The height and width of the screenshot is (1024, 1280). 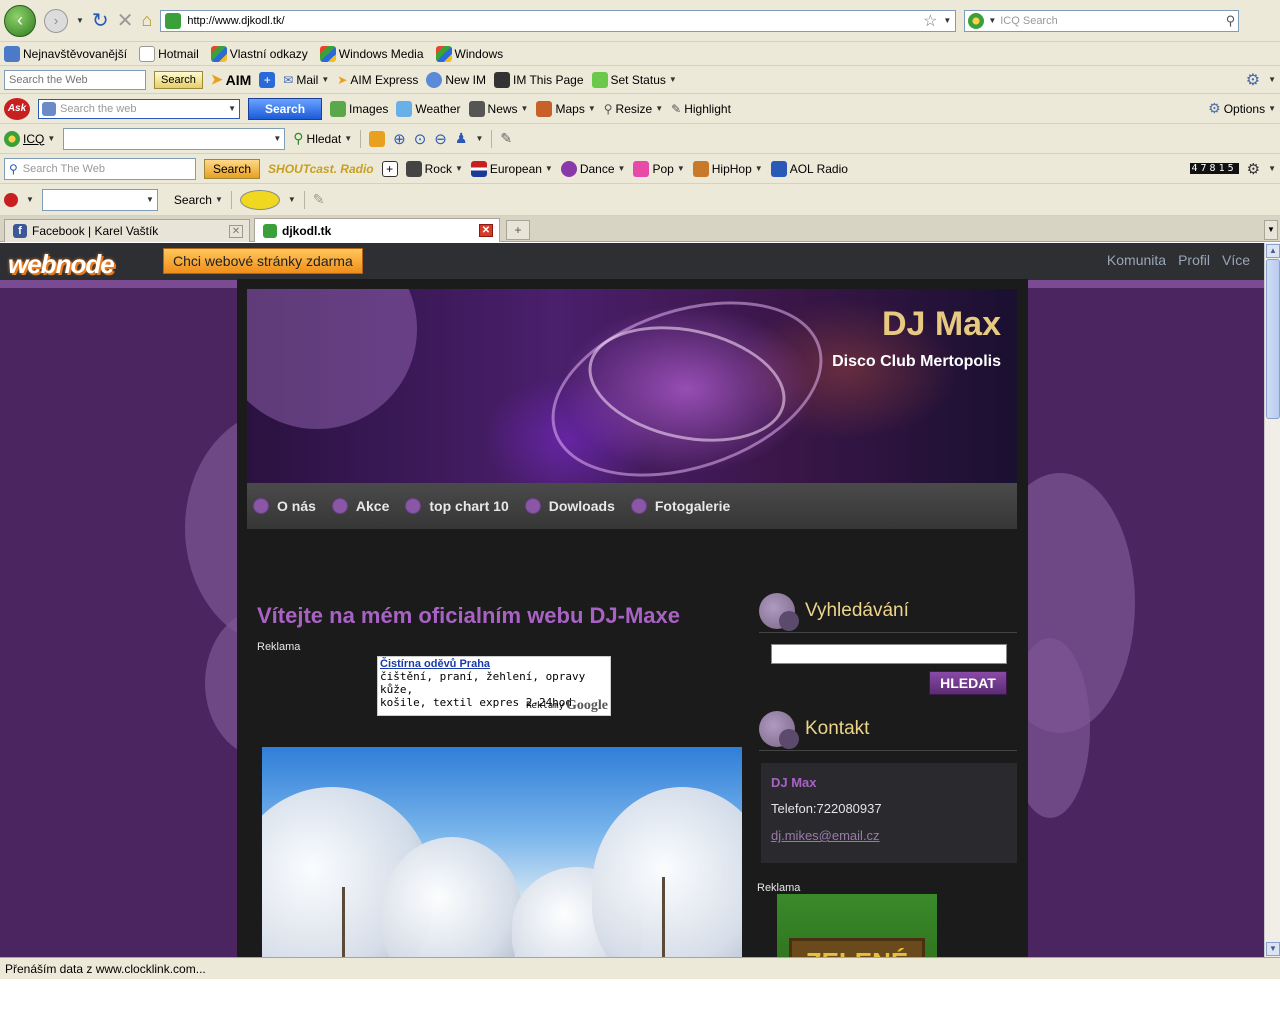 What do you see at coordinates (306, 80) in the screenshot?
I see `aim-mail: ✉ Mail ▼` at bounding box center [306, 80].